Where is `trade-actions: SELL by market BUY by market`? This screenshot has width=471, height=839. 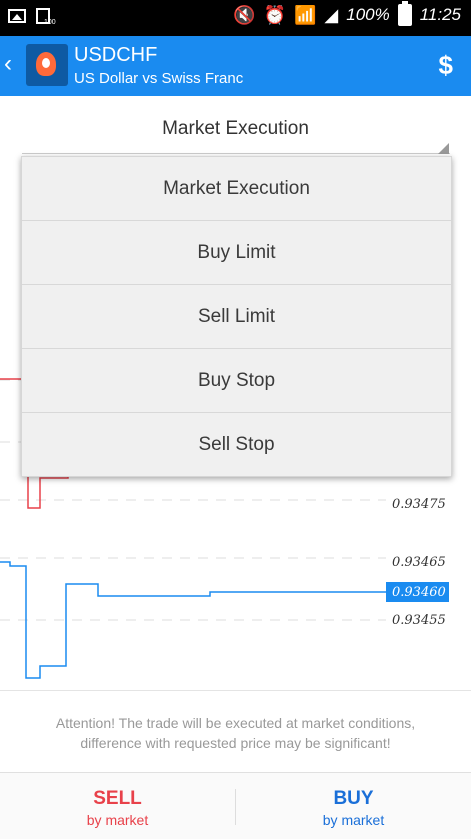
trade-actions: SELL by market BUY by market is located at coordinates (235, 805).